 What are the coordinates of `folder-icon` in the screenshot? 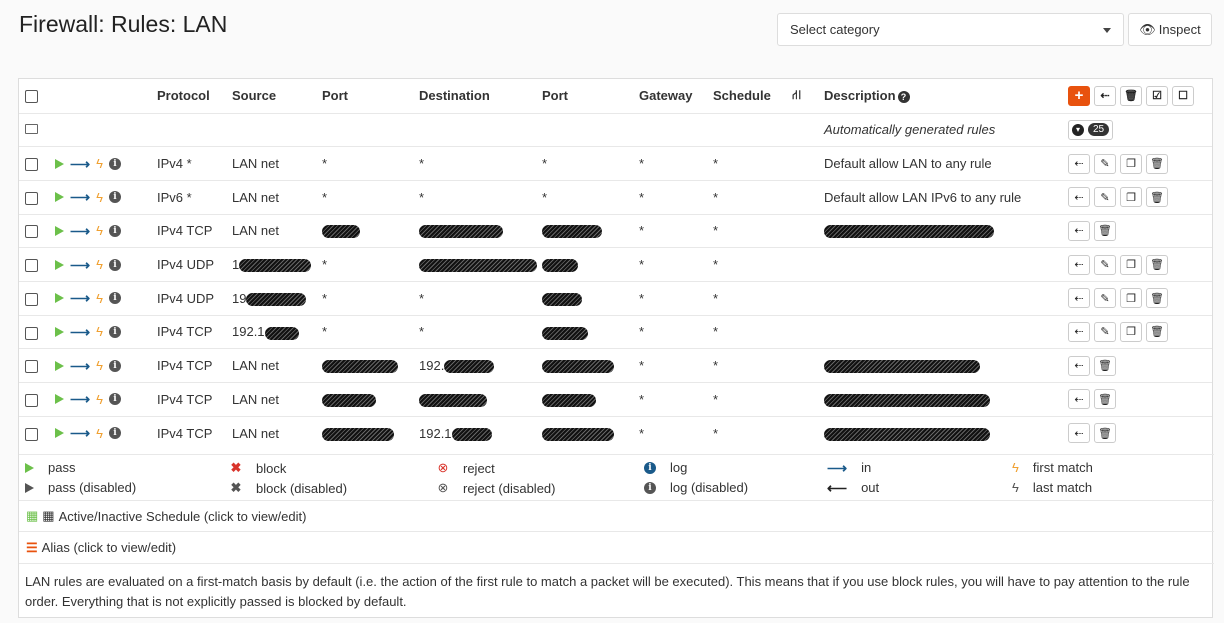 It's located at (31, 129).